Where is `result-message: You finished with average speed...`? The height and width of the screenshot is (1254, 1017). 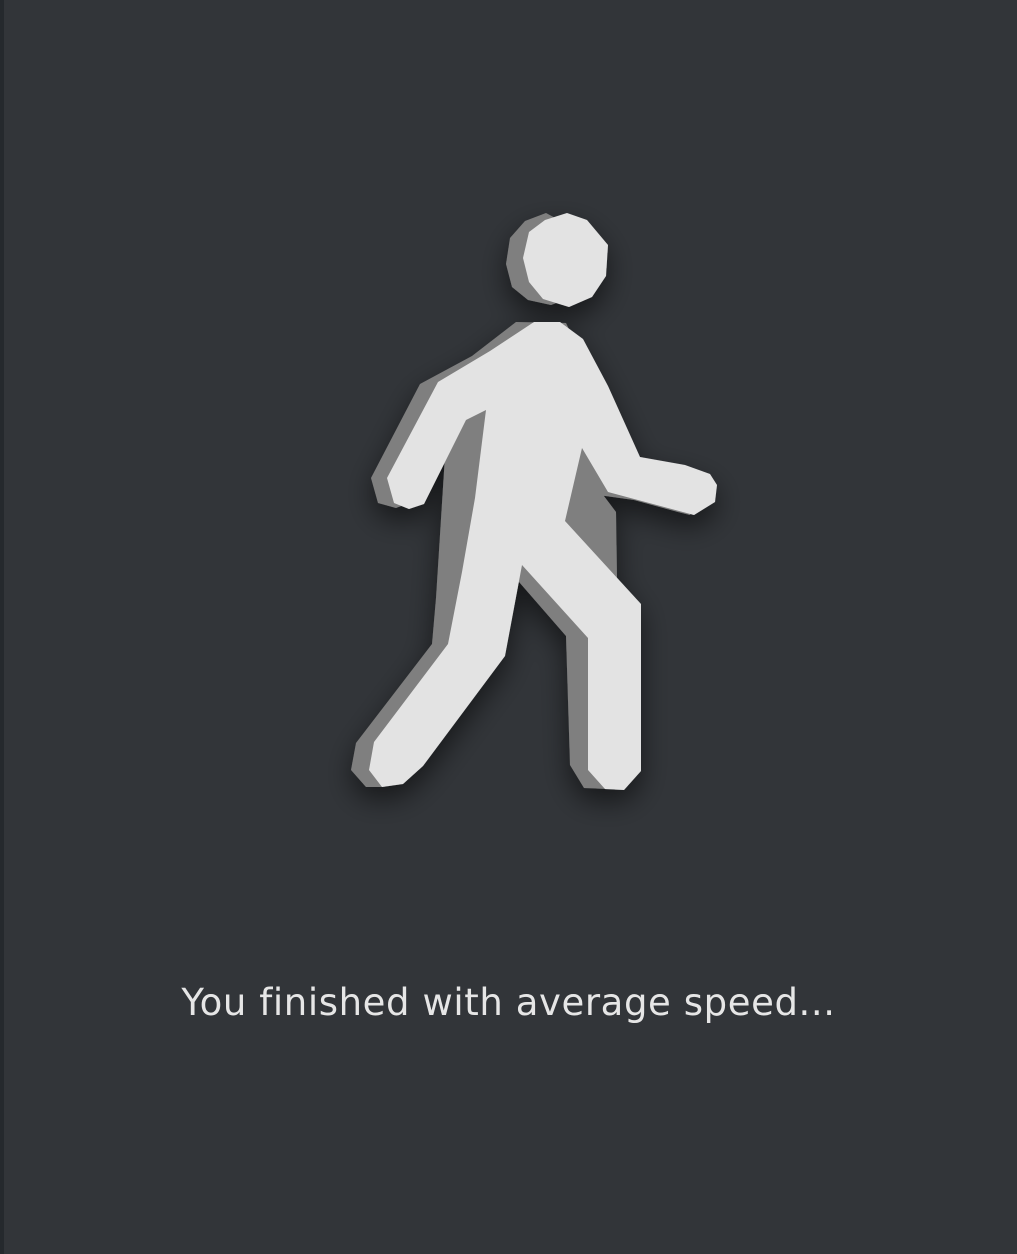
result-message: You finished with average speed... is located at coordinates (508, 1002).